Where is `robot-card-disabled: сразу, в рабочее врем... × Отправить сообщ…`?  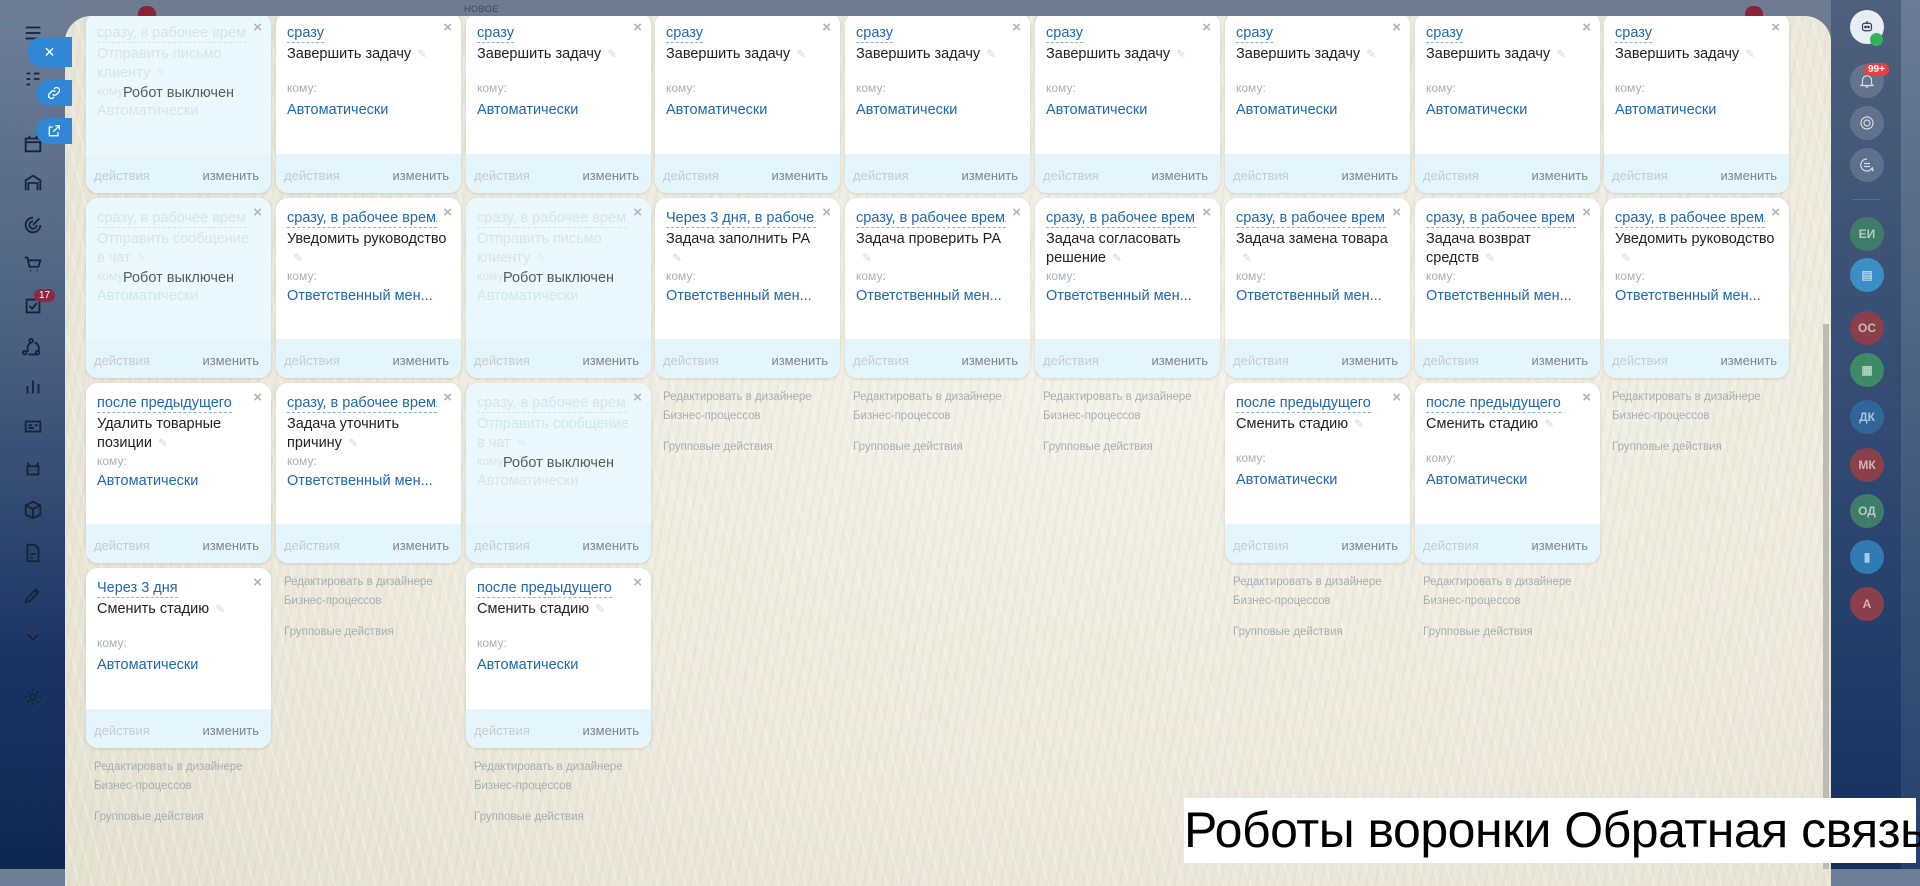 robot-card-disabled: сразу, в рабочее врем... × Отправить сообщ… is located at coordinates (558, 473).